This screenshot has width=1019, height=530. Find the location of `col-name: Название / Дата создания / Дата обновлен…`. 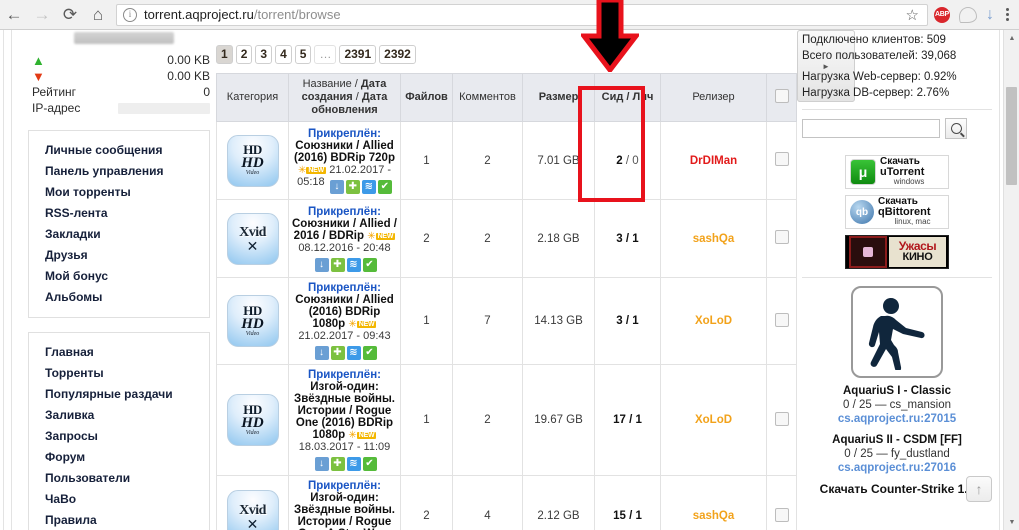

col-name: Название / Дата создания / Дата обновлен… is located at coordinates (344, 97).